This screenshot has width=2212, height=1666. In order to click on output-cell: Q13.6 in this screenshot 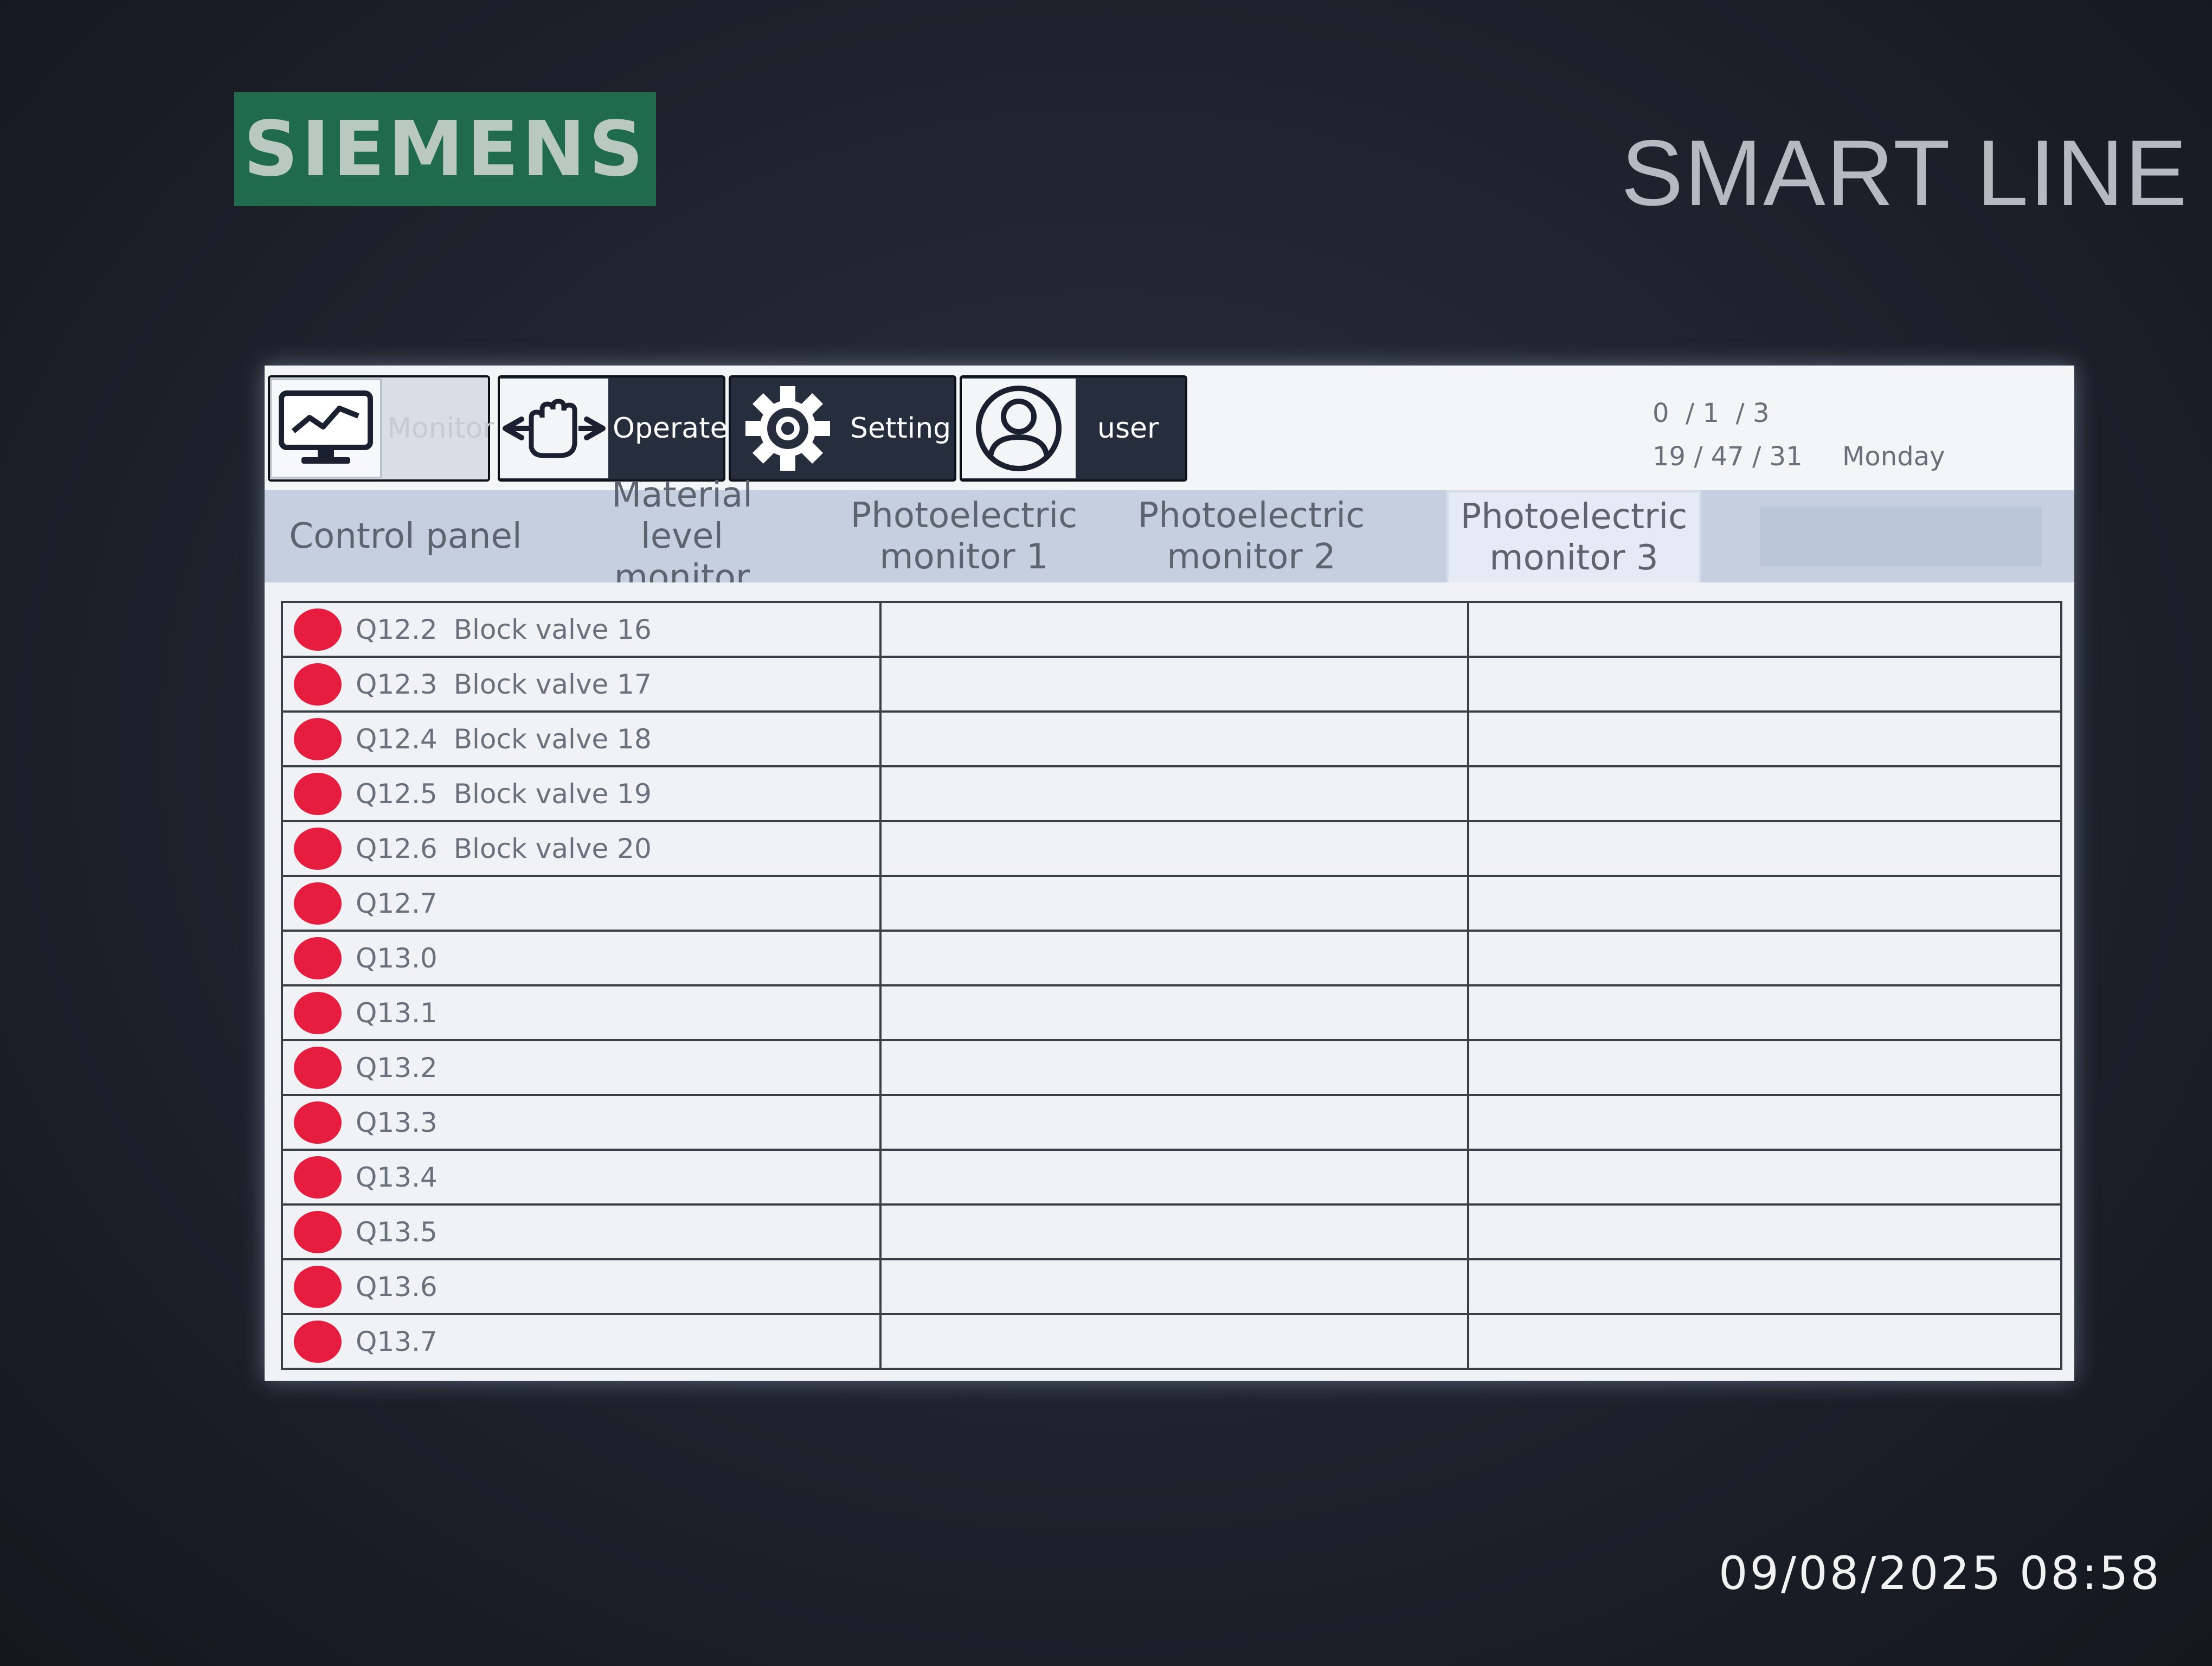, I will do `click(581, 1287)`.